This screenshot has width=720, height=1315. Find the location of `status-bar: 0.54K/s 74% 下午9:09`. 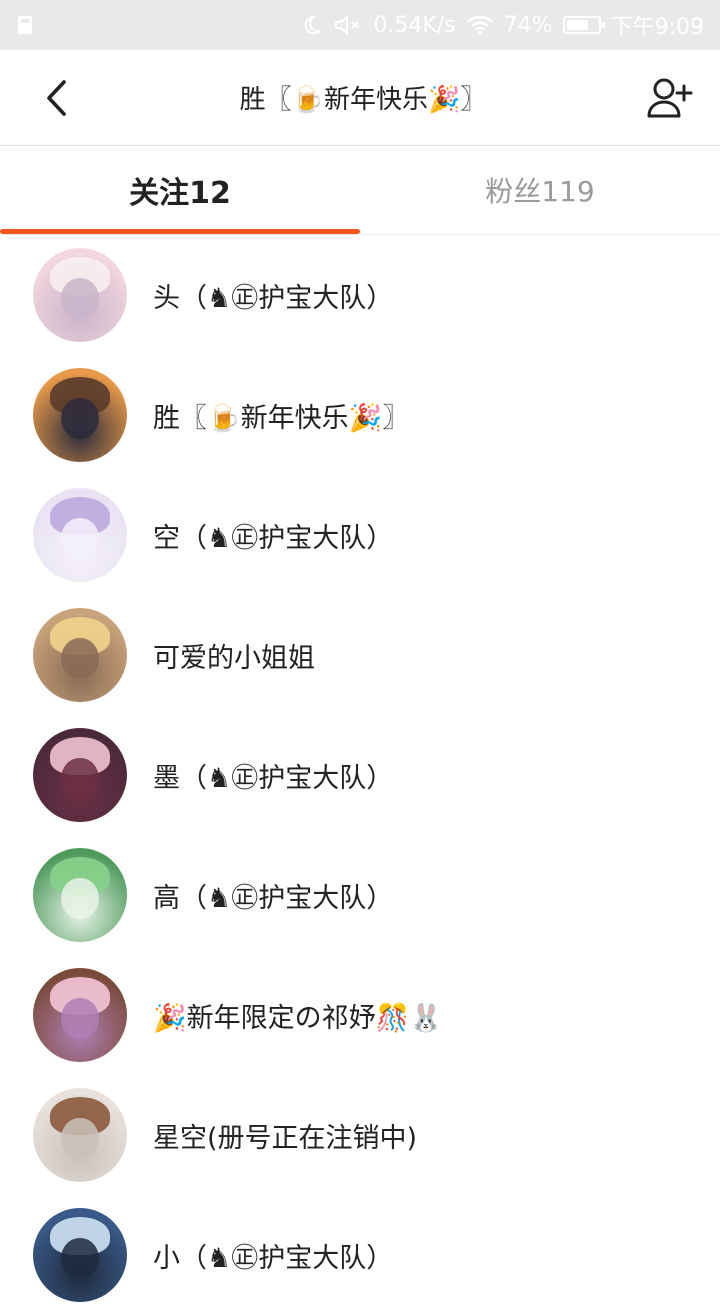

status-bar: 0.54K/s 74% 下午9:09 is located at coordinates (360, 25).